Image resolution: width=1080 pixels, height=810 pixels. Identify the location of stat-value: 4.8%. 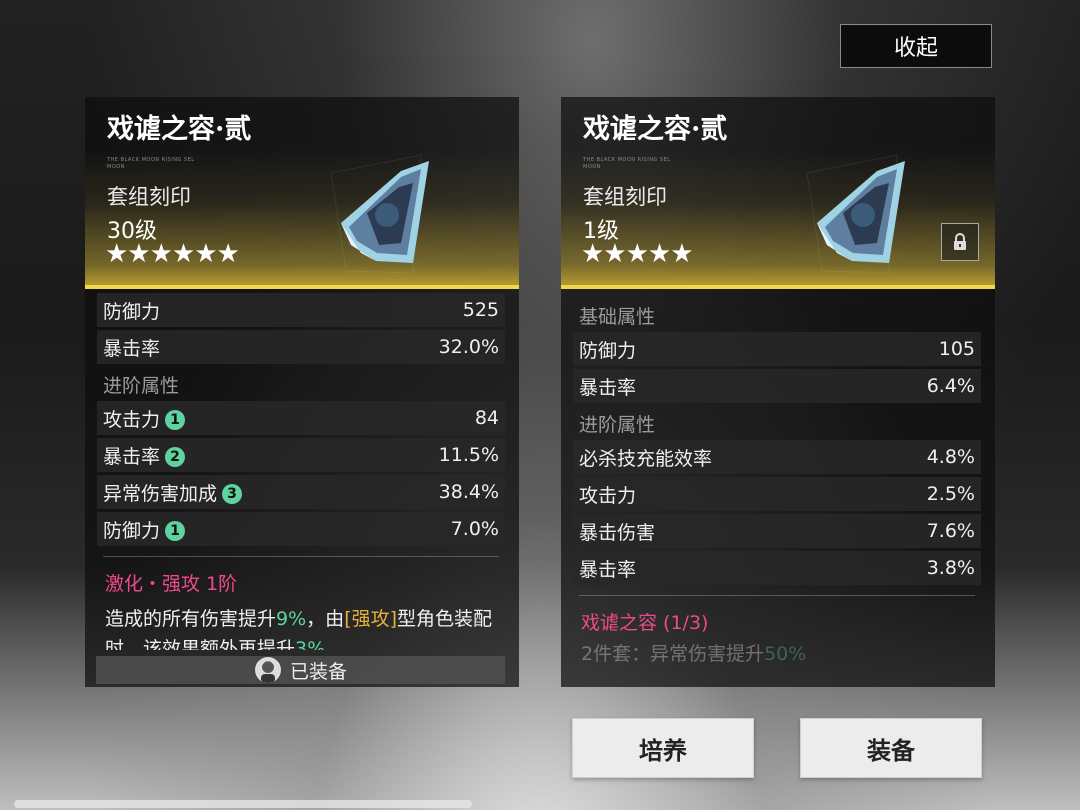
(950, 457).